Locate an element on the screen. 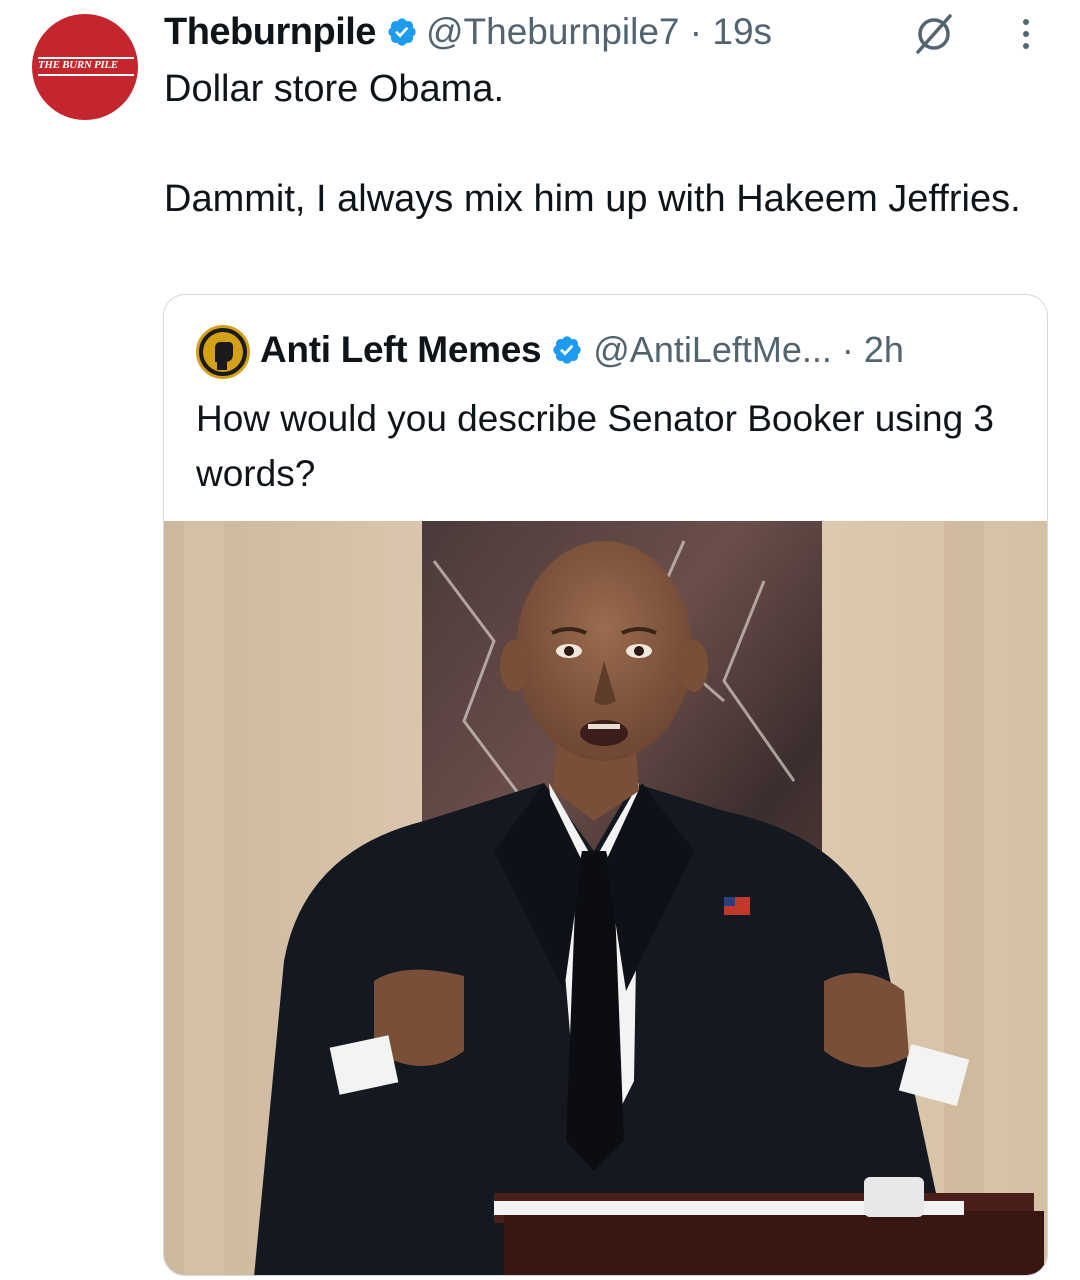  avatar-rule-bottom is located at coordinates (86, 75).